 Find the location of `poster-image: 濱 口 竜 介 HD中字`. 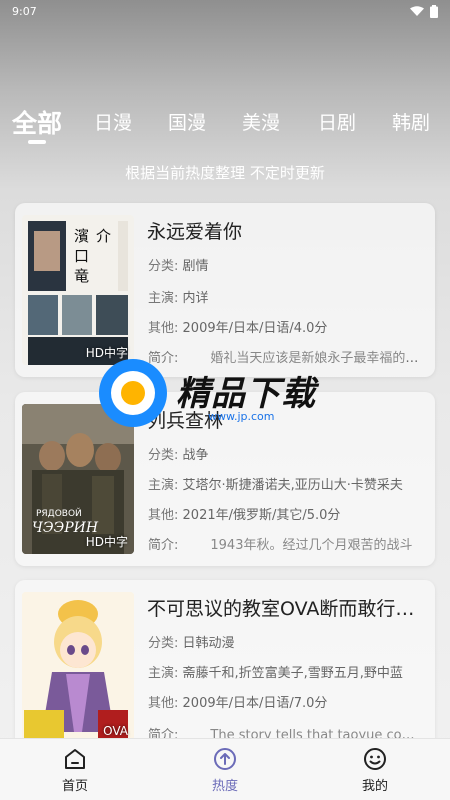

poster-image: 濱 口 竜 介 HD中字 is located at coordinates (78, 290).